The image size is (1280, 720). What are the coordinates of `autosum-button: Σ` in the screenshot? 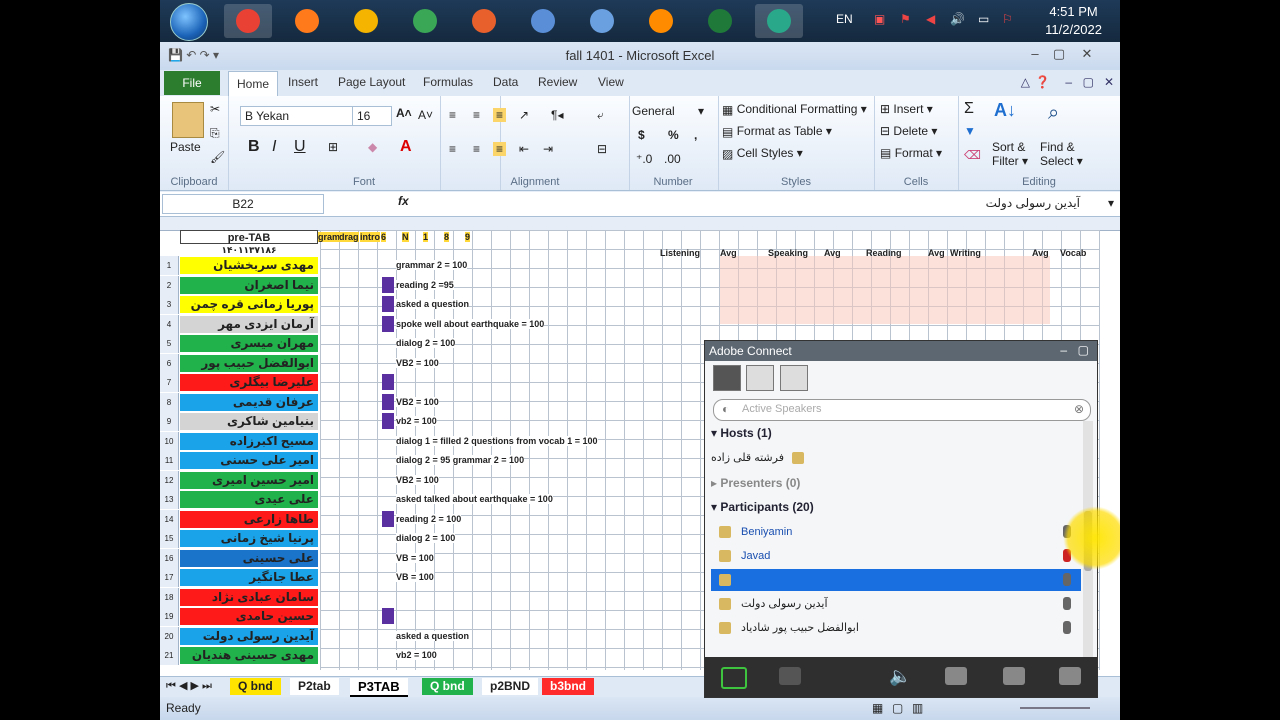 It's located at (969, 109).